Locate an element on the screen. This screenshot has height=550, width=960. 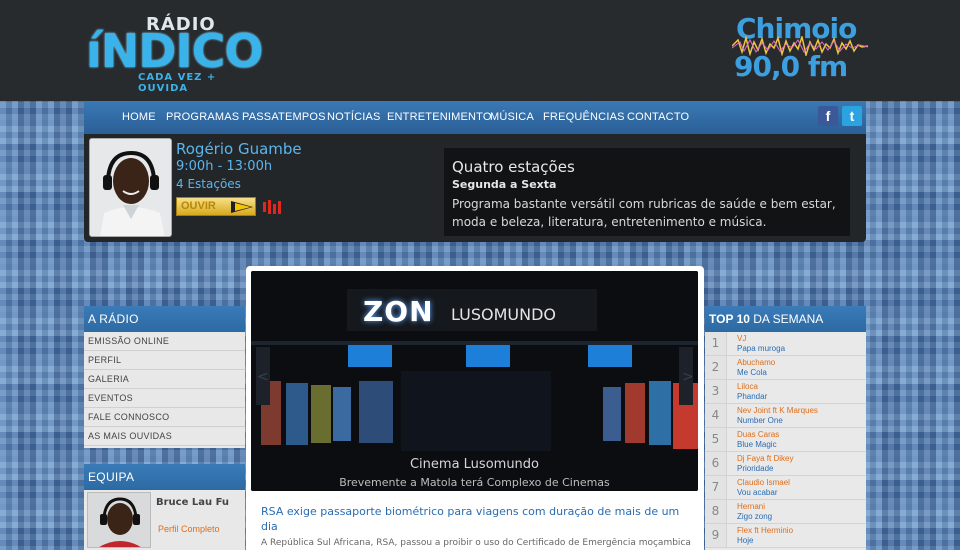
program-title: Quatro estações is located at coordinates (513, 167).